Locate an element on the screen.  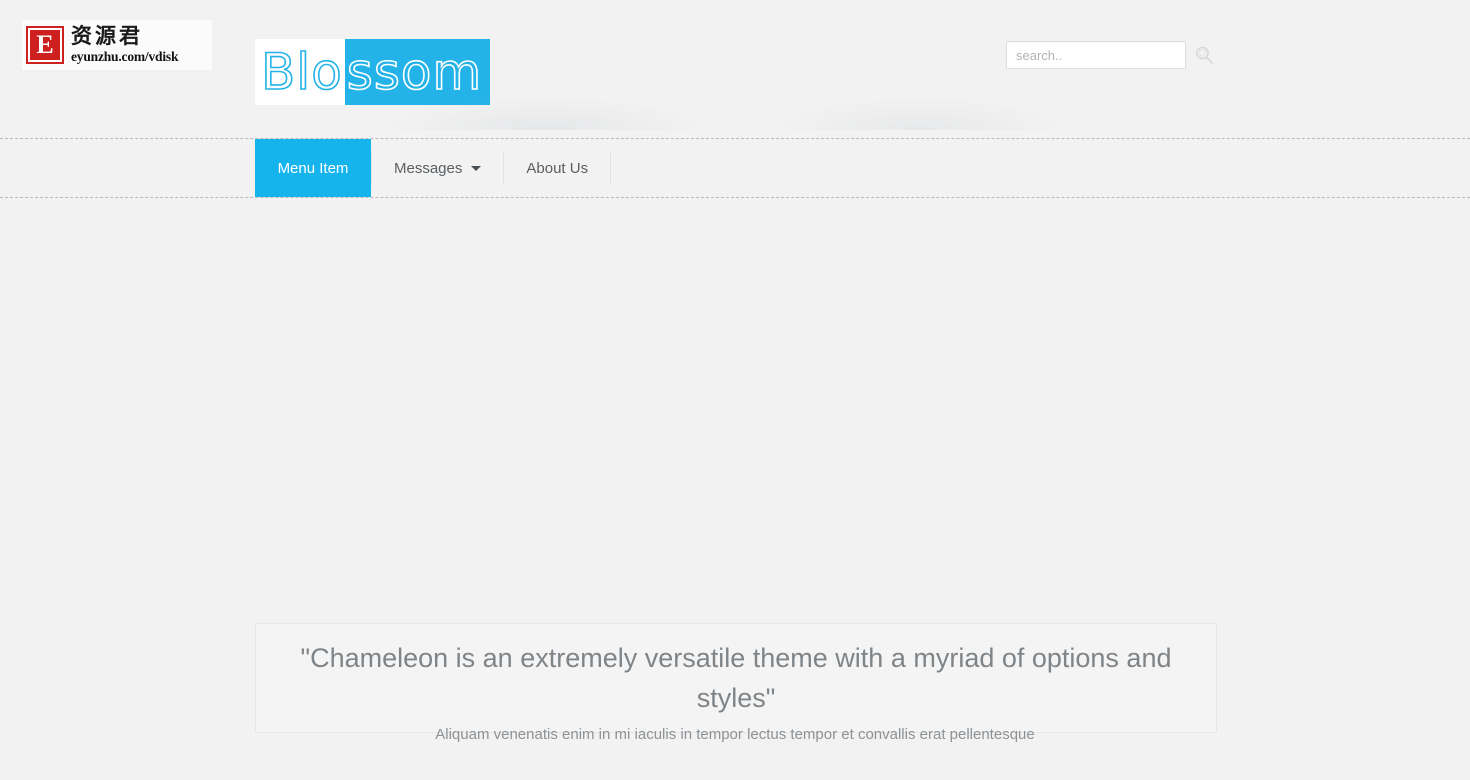
watermark-text: 资源君 eyunzhu.com/vdisk is located at coordinates (124, 45).